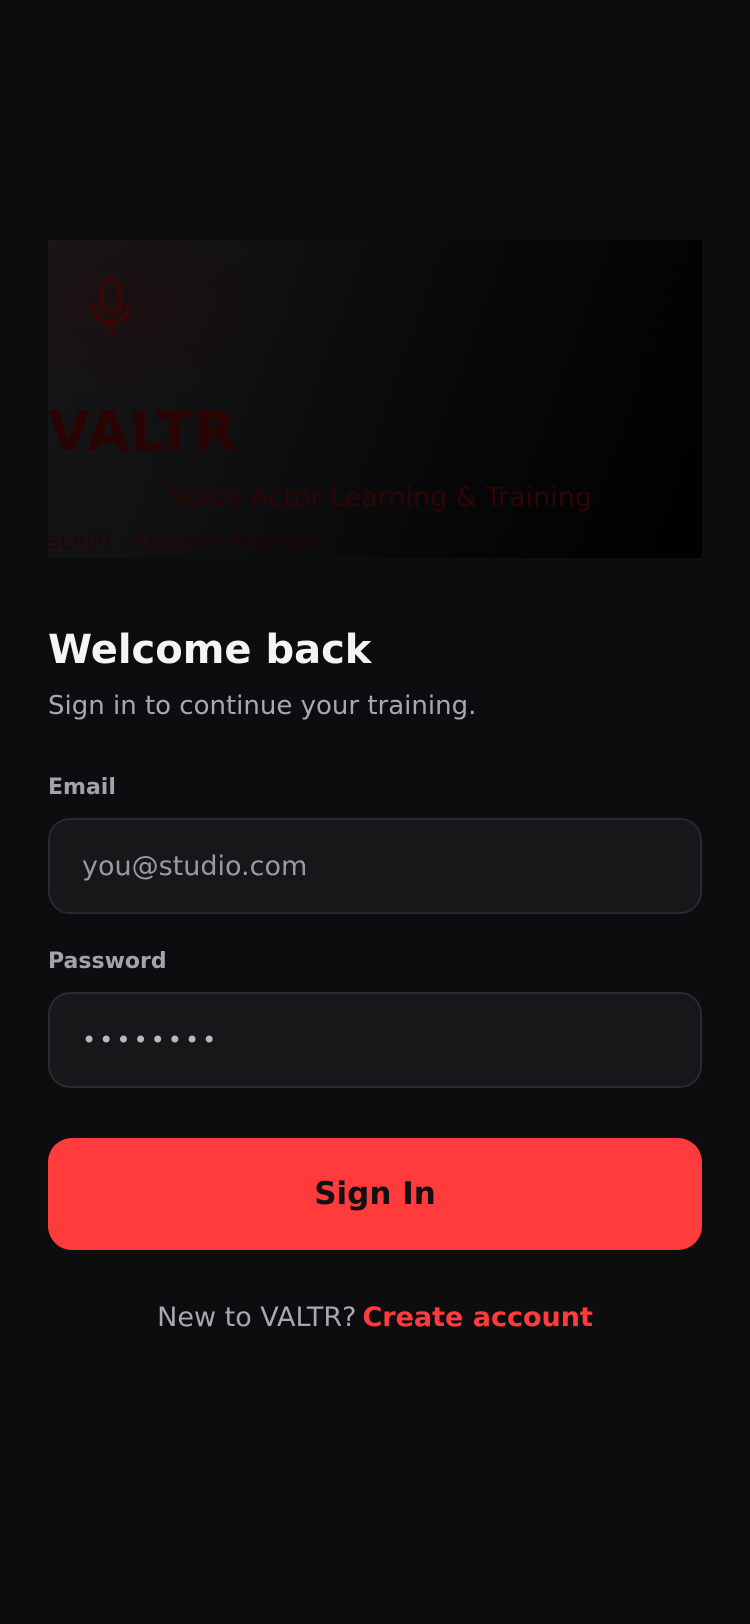  What do you see at coordinates (257, 1317) in the screenshot?
I see `signup-prompt-text: New to VALTR?` at bounding box center [257, 1317].